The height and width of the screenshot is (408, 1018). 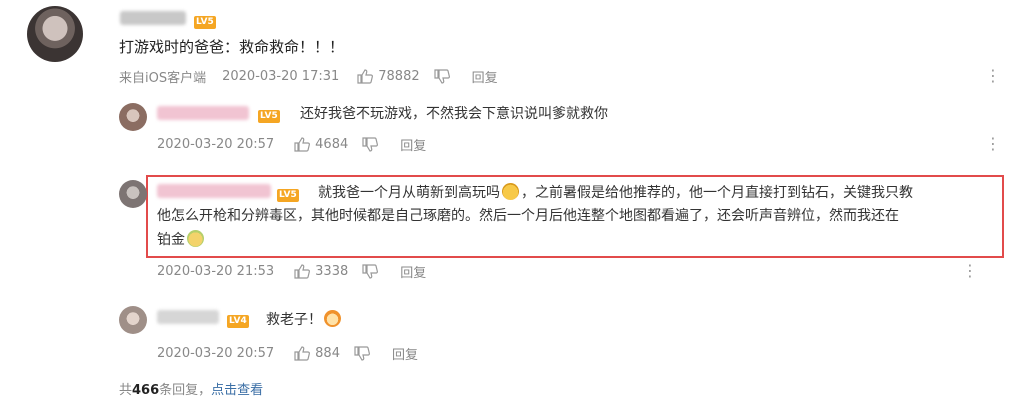 I want to click on reply-text-line1a: 就我爸一个月从萌新到高玩吗, so click(x=409, y=193).